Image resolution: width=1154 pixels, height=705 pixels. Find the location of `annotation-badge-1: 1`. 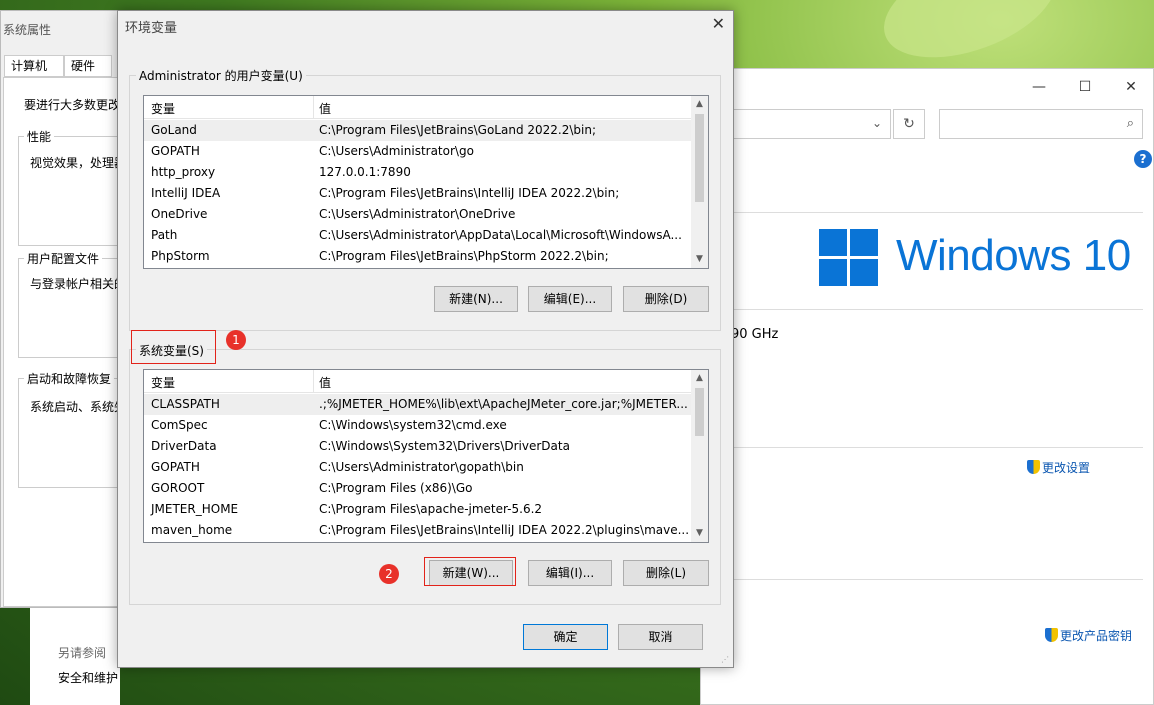

annotation-badge-1: 1 is located at coordinates (236, 340).